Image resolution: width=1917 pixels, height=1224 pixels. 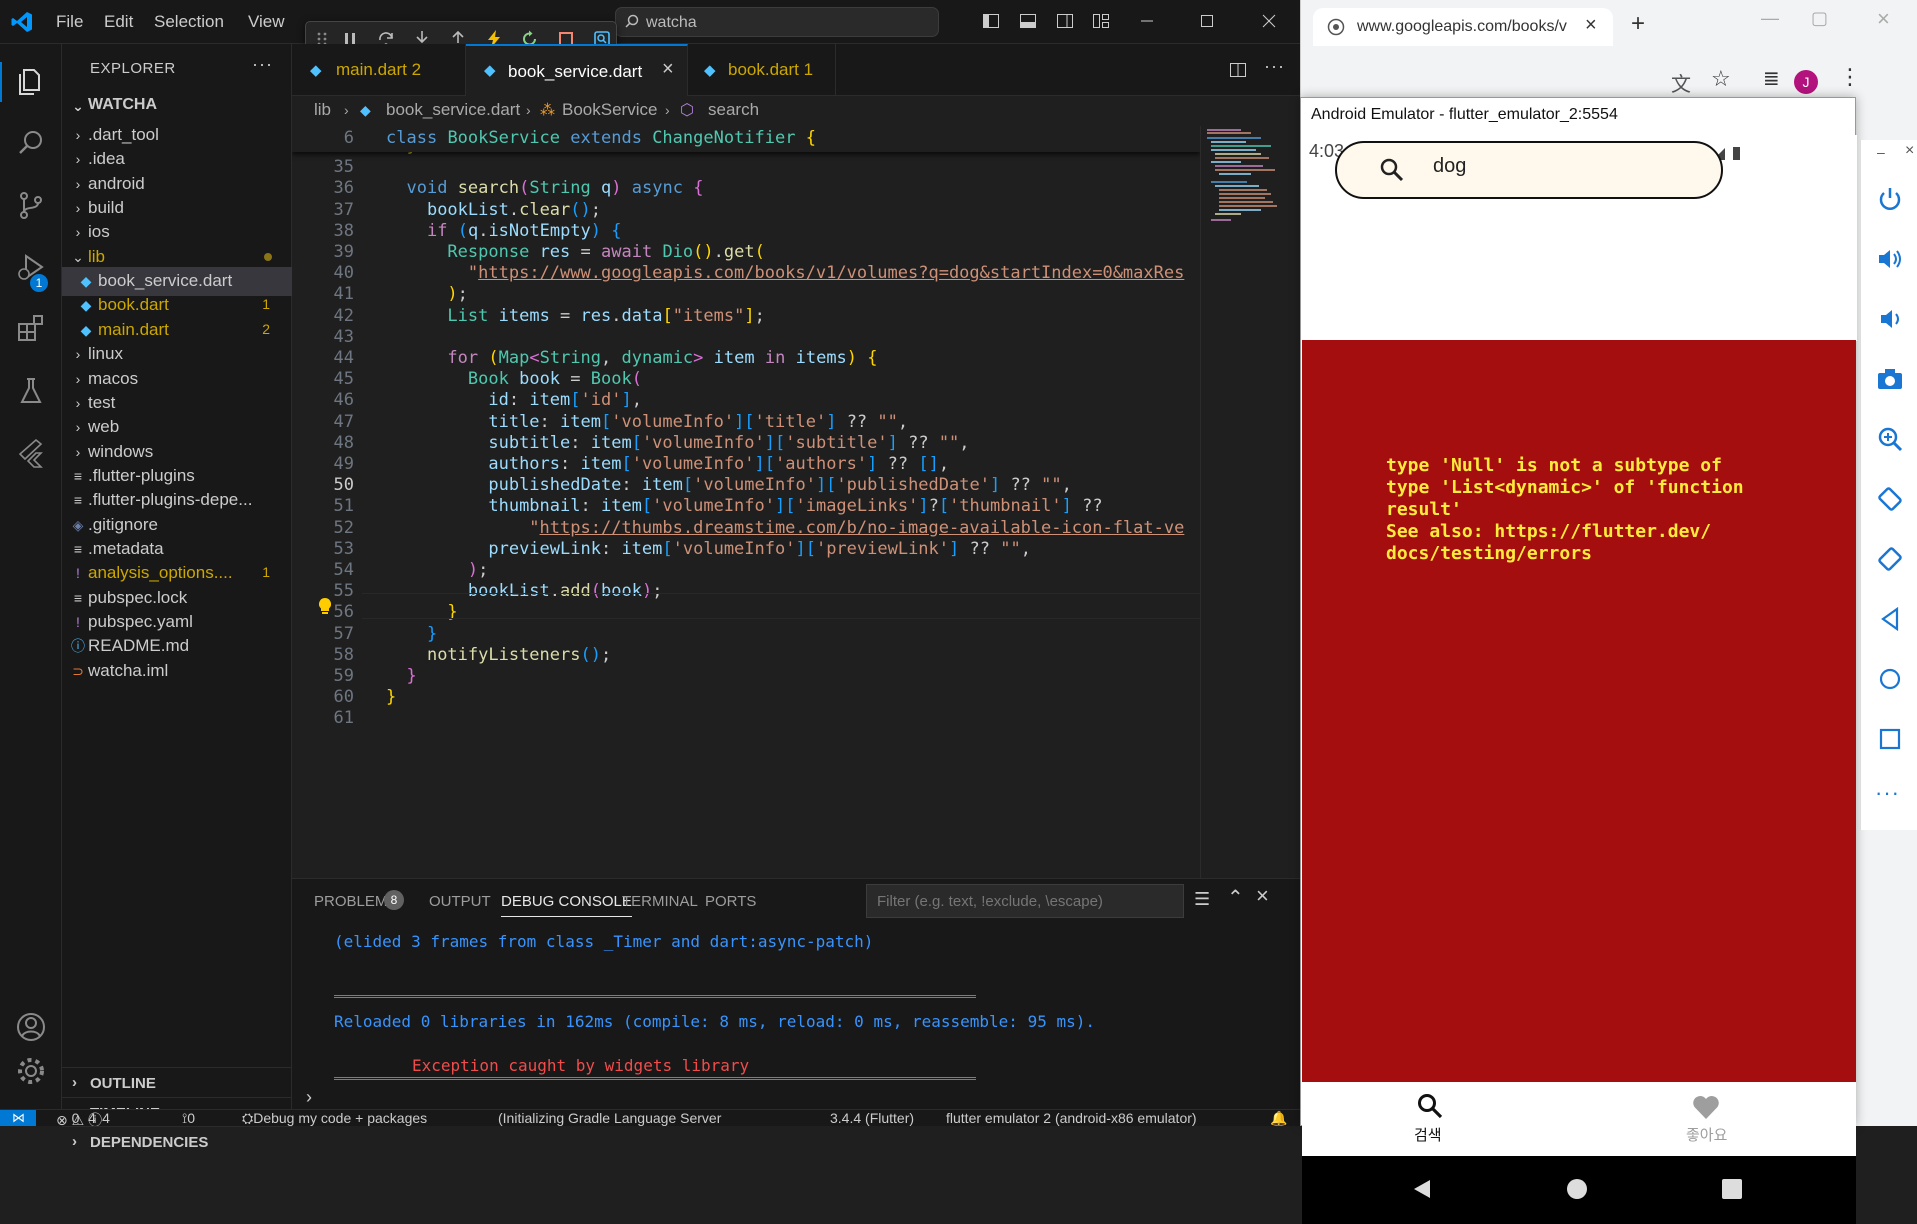 I want to click on explorer-icon, so click(x=31, y=81).